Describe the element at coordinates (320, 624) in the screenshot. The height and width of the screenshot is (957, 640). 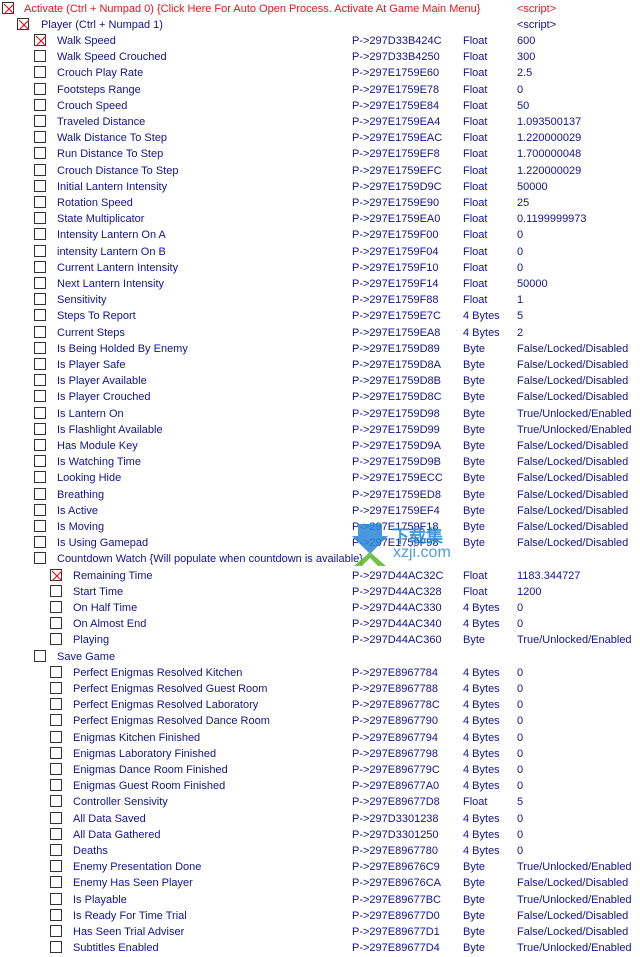
I see `table-row: On Almost End P->297D44AC340 4 Bytes 0` at that location.